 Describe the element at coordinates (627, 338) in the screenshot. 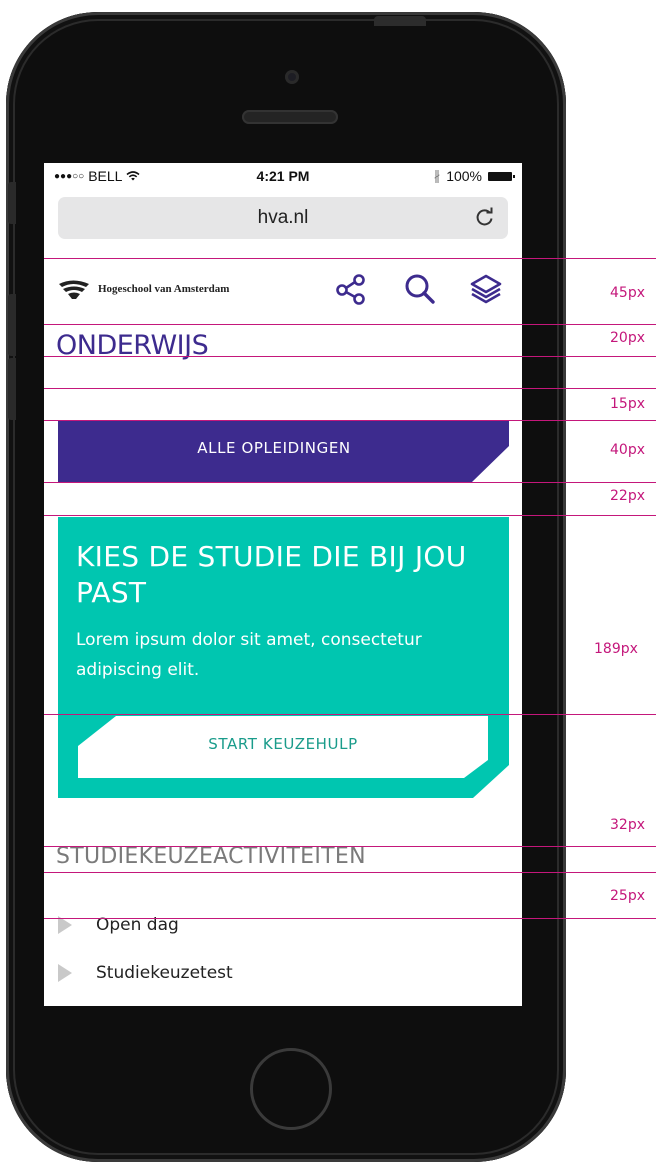

I see `measurement-label: 20px` at that location.